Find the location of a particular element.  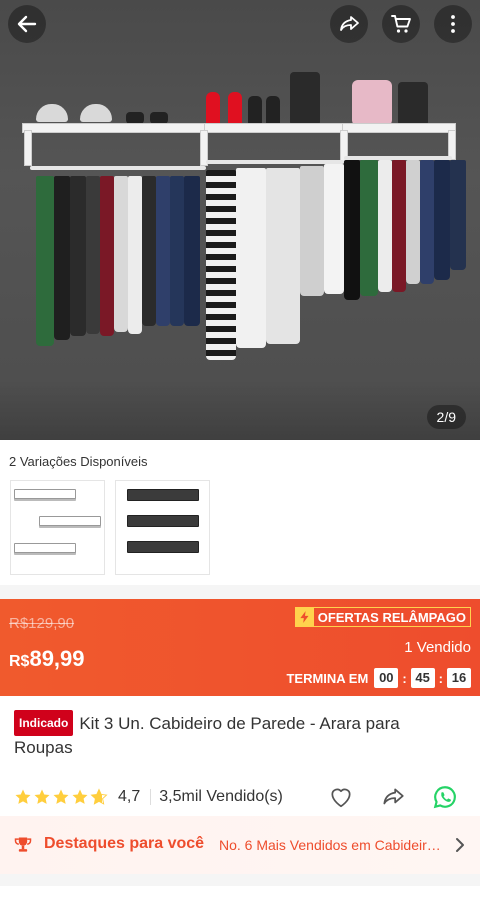

rating-stars is located at coordinates (61, 797).